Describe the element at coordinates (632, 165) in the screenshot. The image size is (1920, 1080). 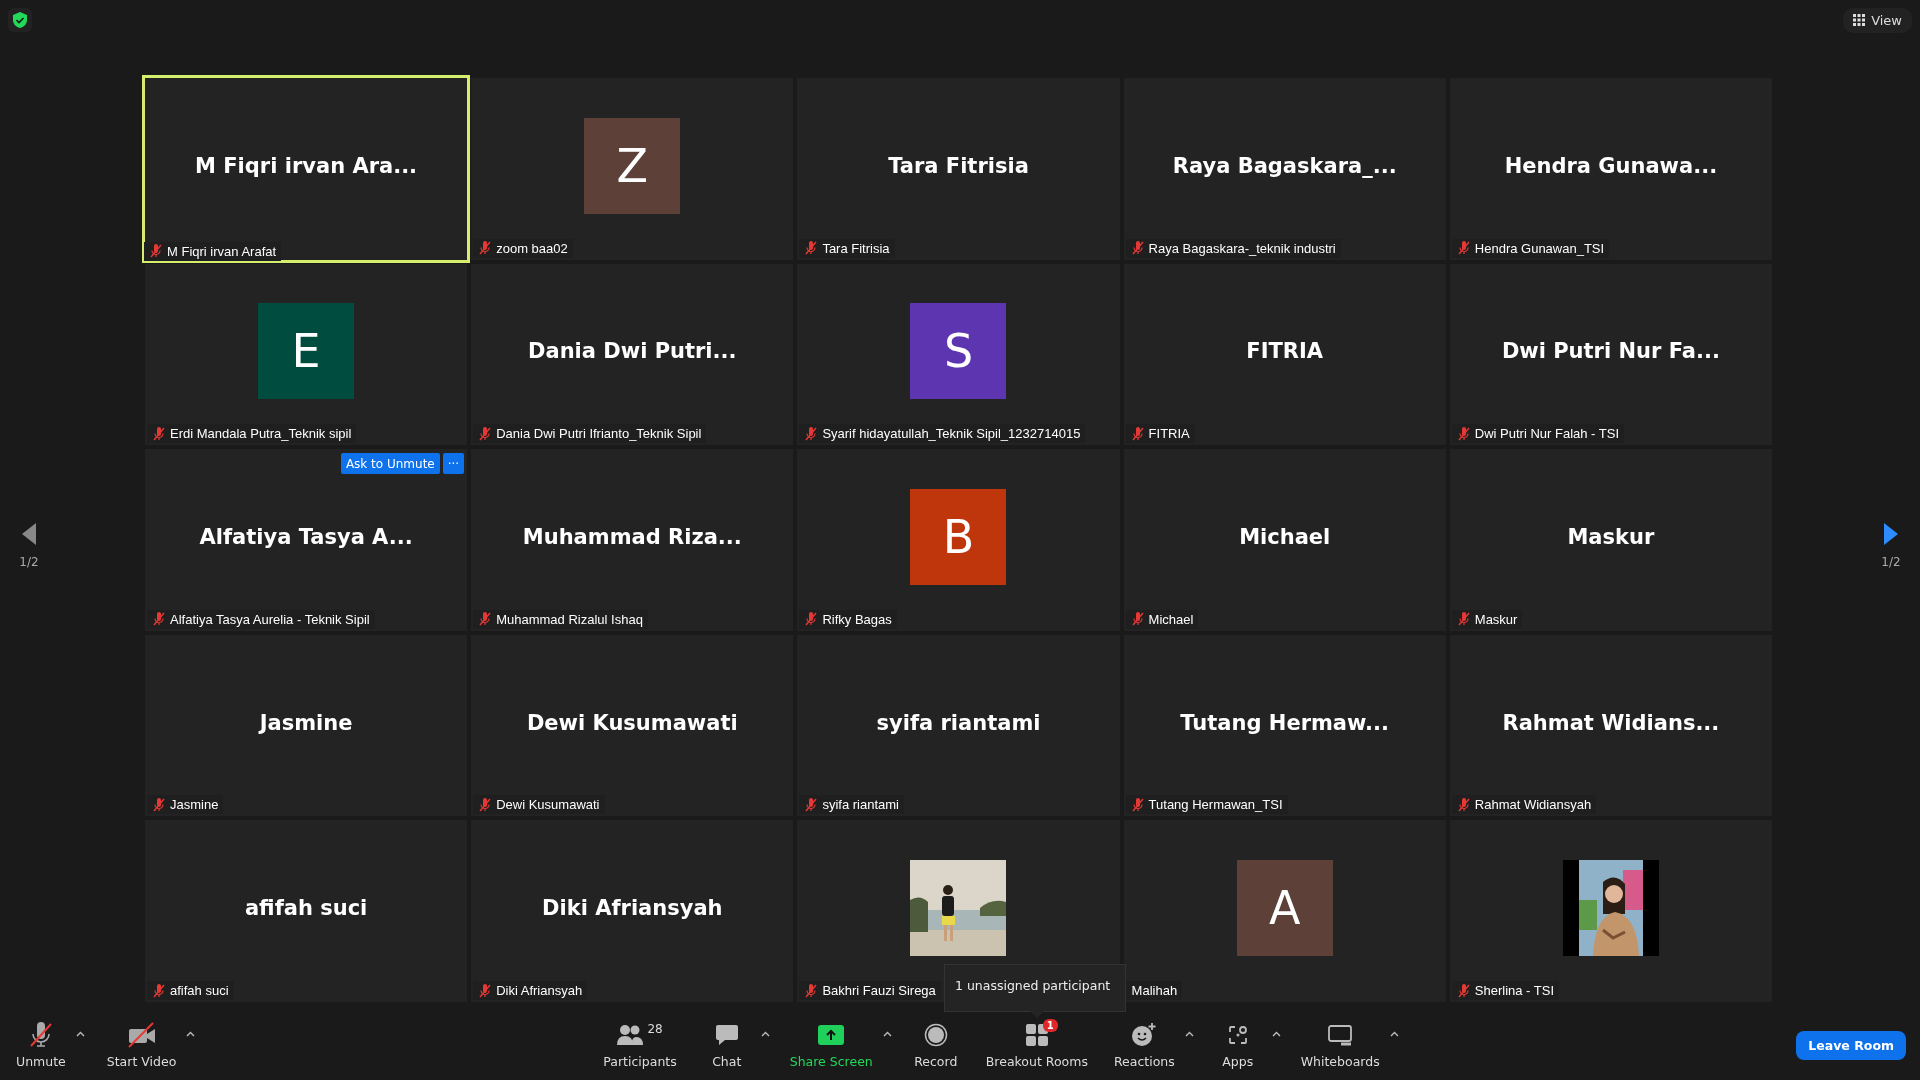
I see `avatar-initial: Z` at that location.